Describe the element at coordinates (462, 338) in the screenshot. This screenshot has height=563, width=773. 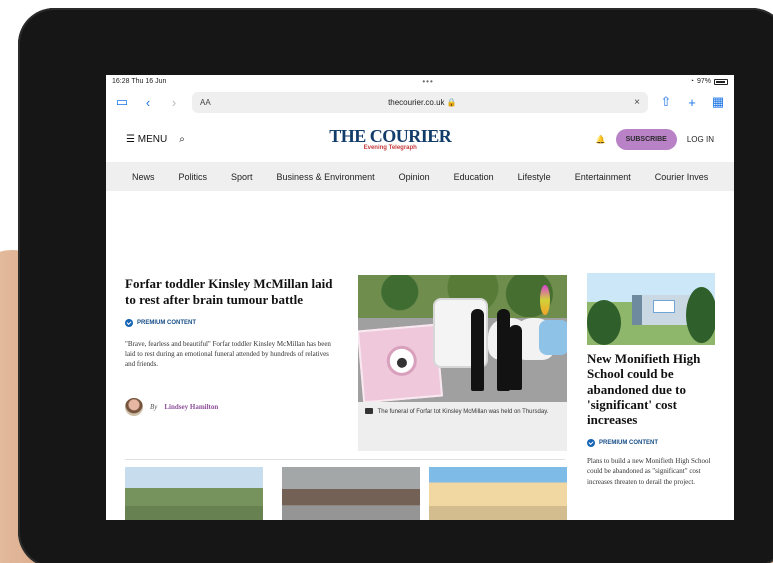
I see `funeral-photo` at that location.